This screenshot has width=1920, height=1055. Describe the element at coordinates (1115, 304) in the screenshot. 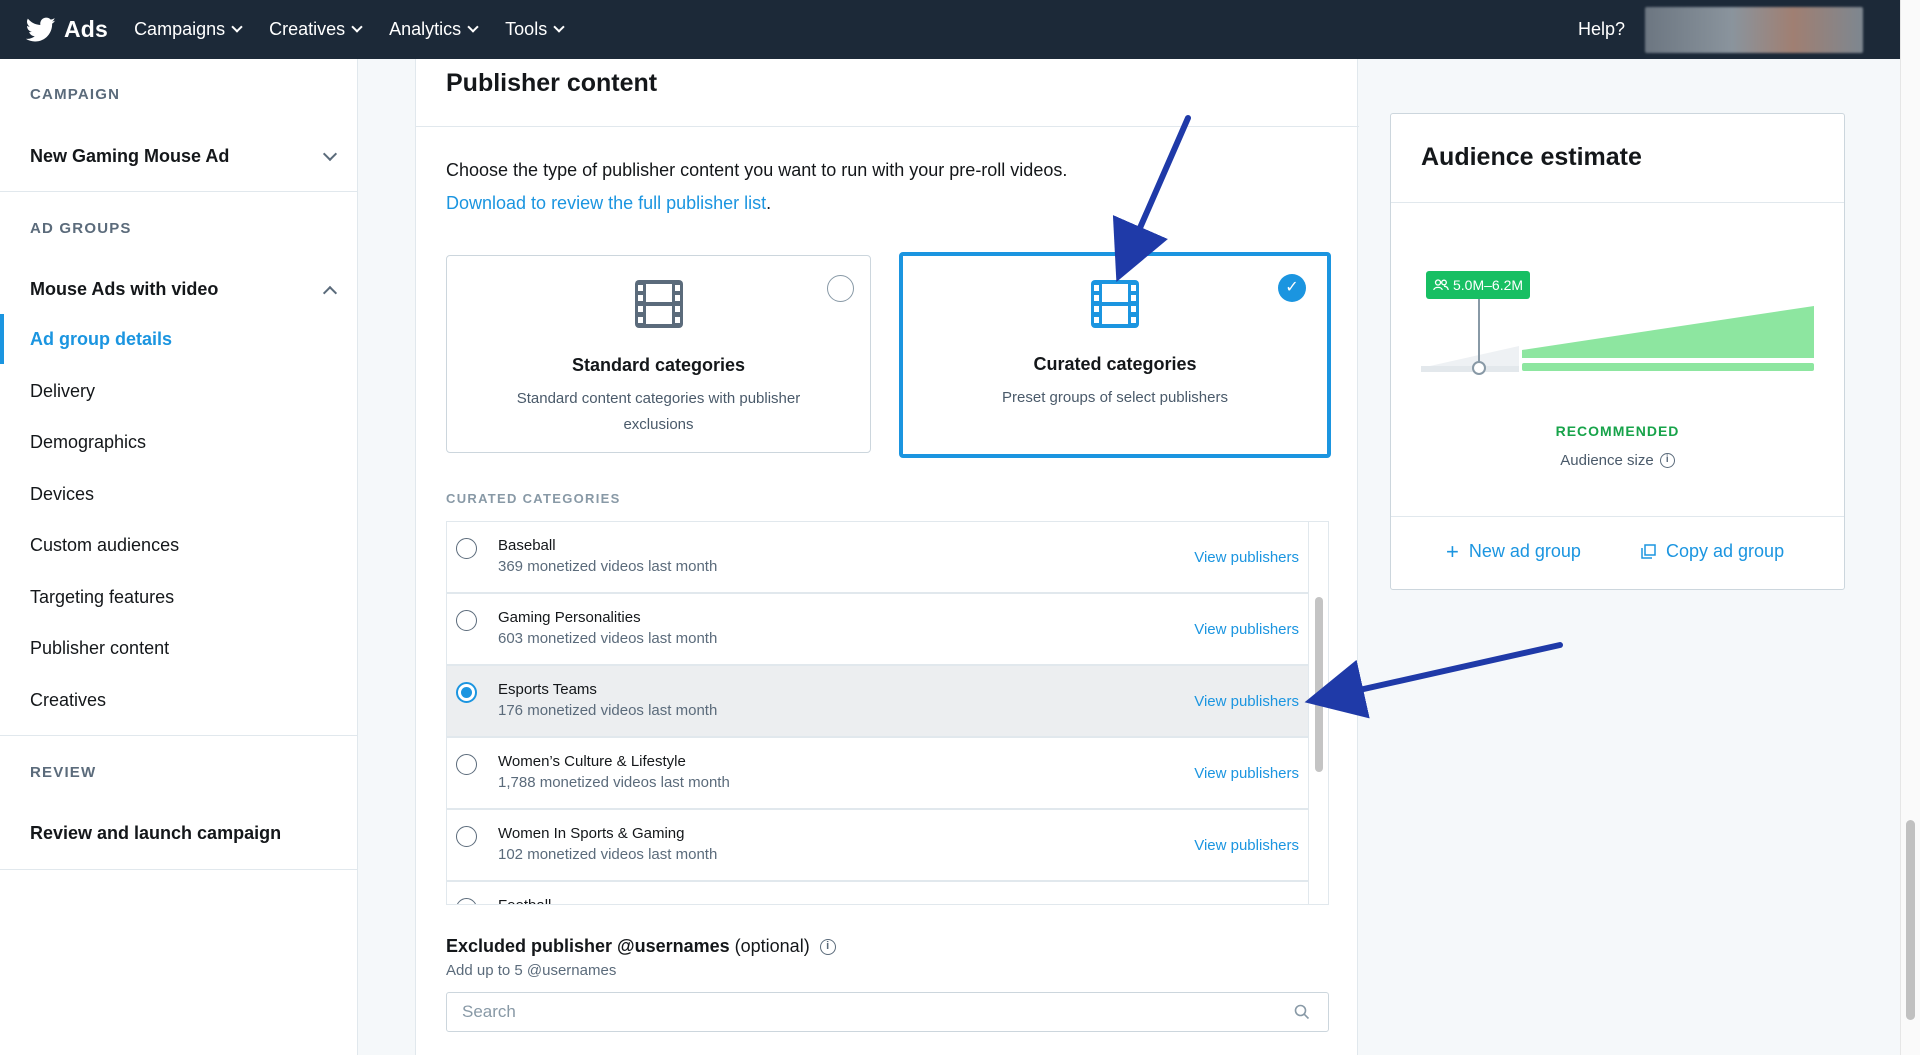

I see `film-icon` at that location.